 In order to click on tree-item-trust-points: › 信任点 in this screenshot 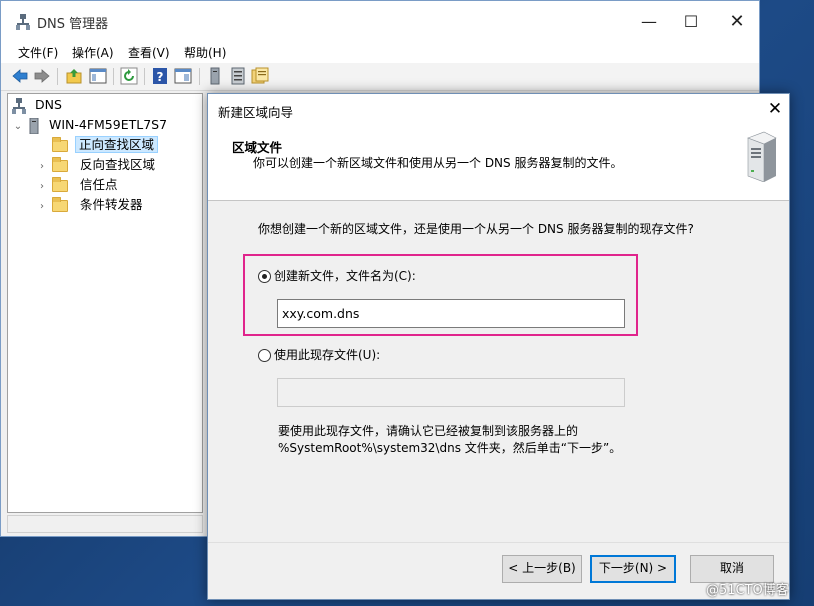, I will do `click(79, 185)`.